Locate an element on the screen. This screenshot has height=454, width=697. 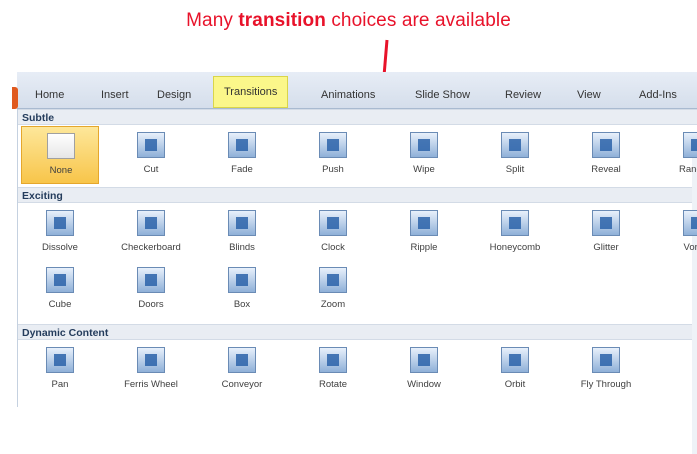
transition-rotate: Rotate is located at coordinates (333, 370).